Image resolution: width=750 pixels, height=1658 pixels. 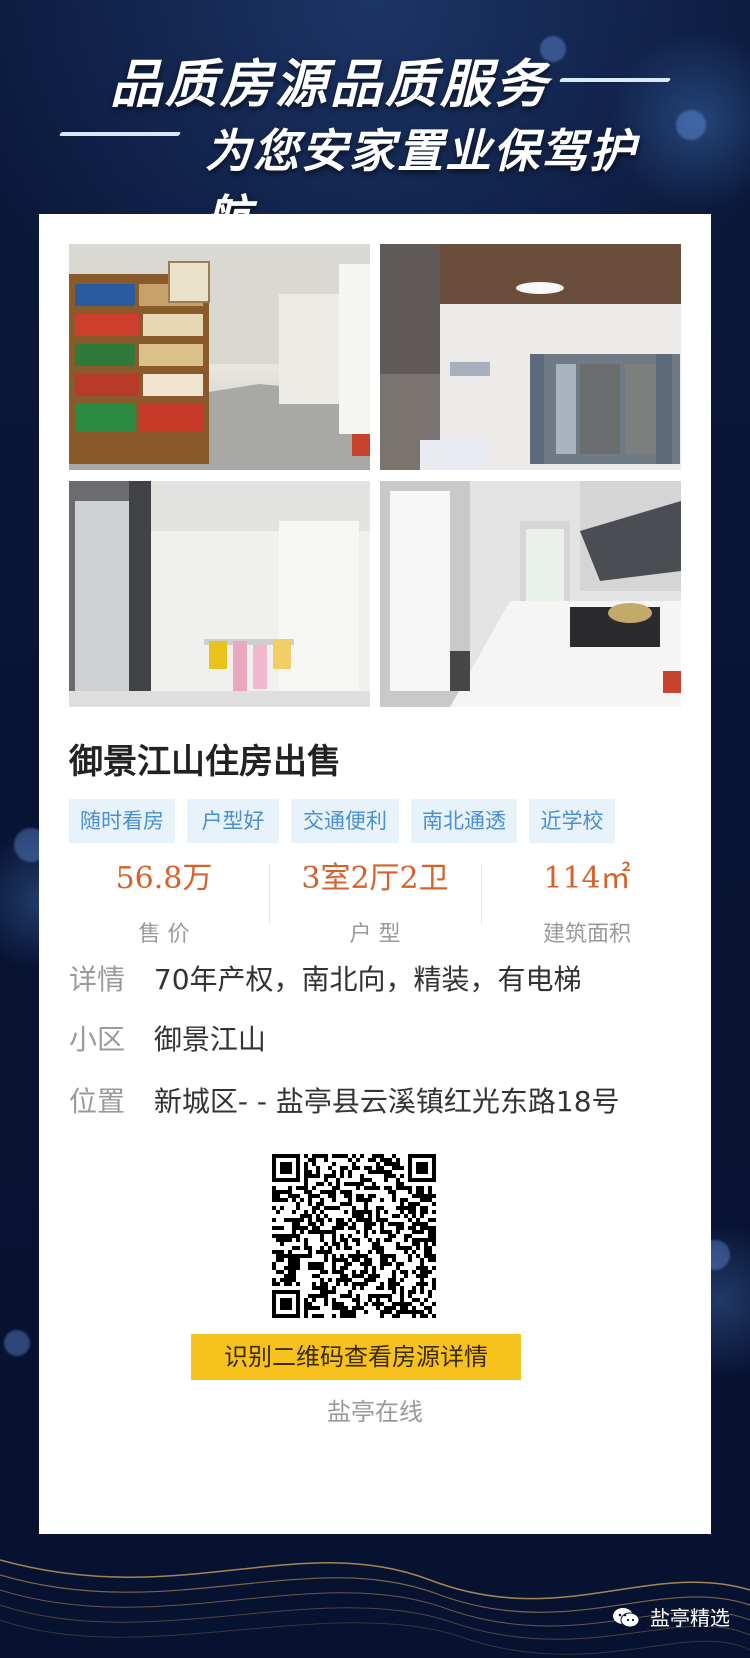 What do you see at coordinates (345, 821) in the screenshot?
I see `feature-tag: 交通便利` at bounding box center [345, 821].